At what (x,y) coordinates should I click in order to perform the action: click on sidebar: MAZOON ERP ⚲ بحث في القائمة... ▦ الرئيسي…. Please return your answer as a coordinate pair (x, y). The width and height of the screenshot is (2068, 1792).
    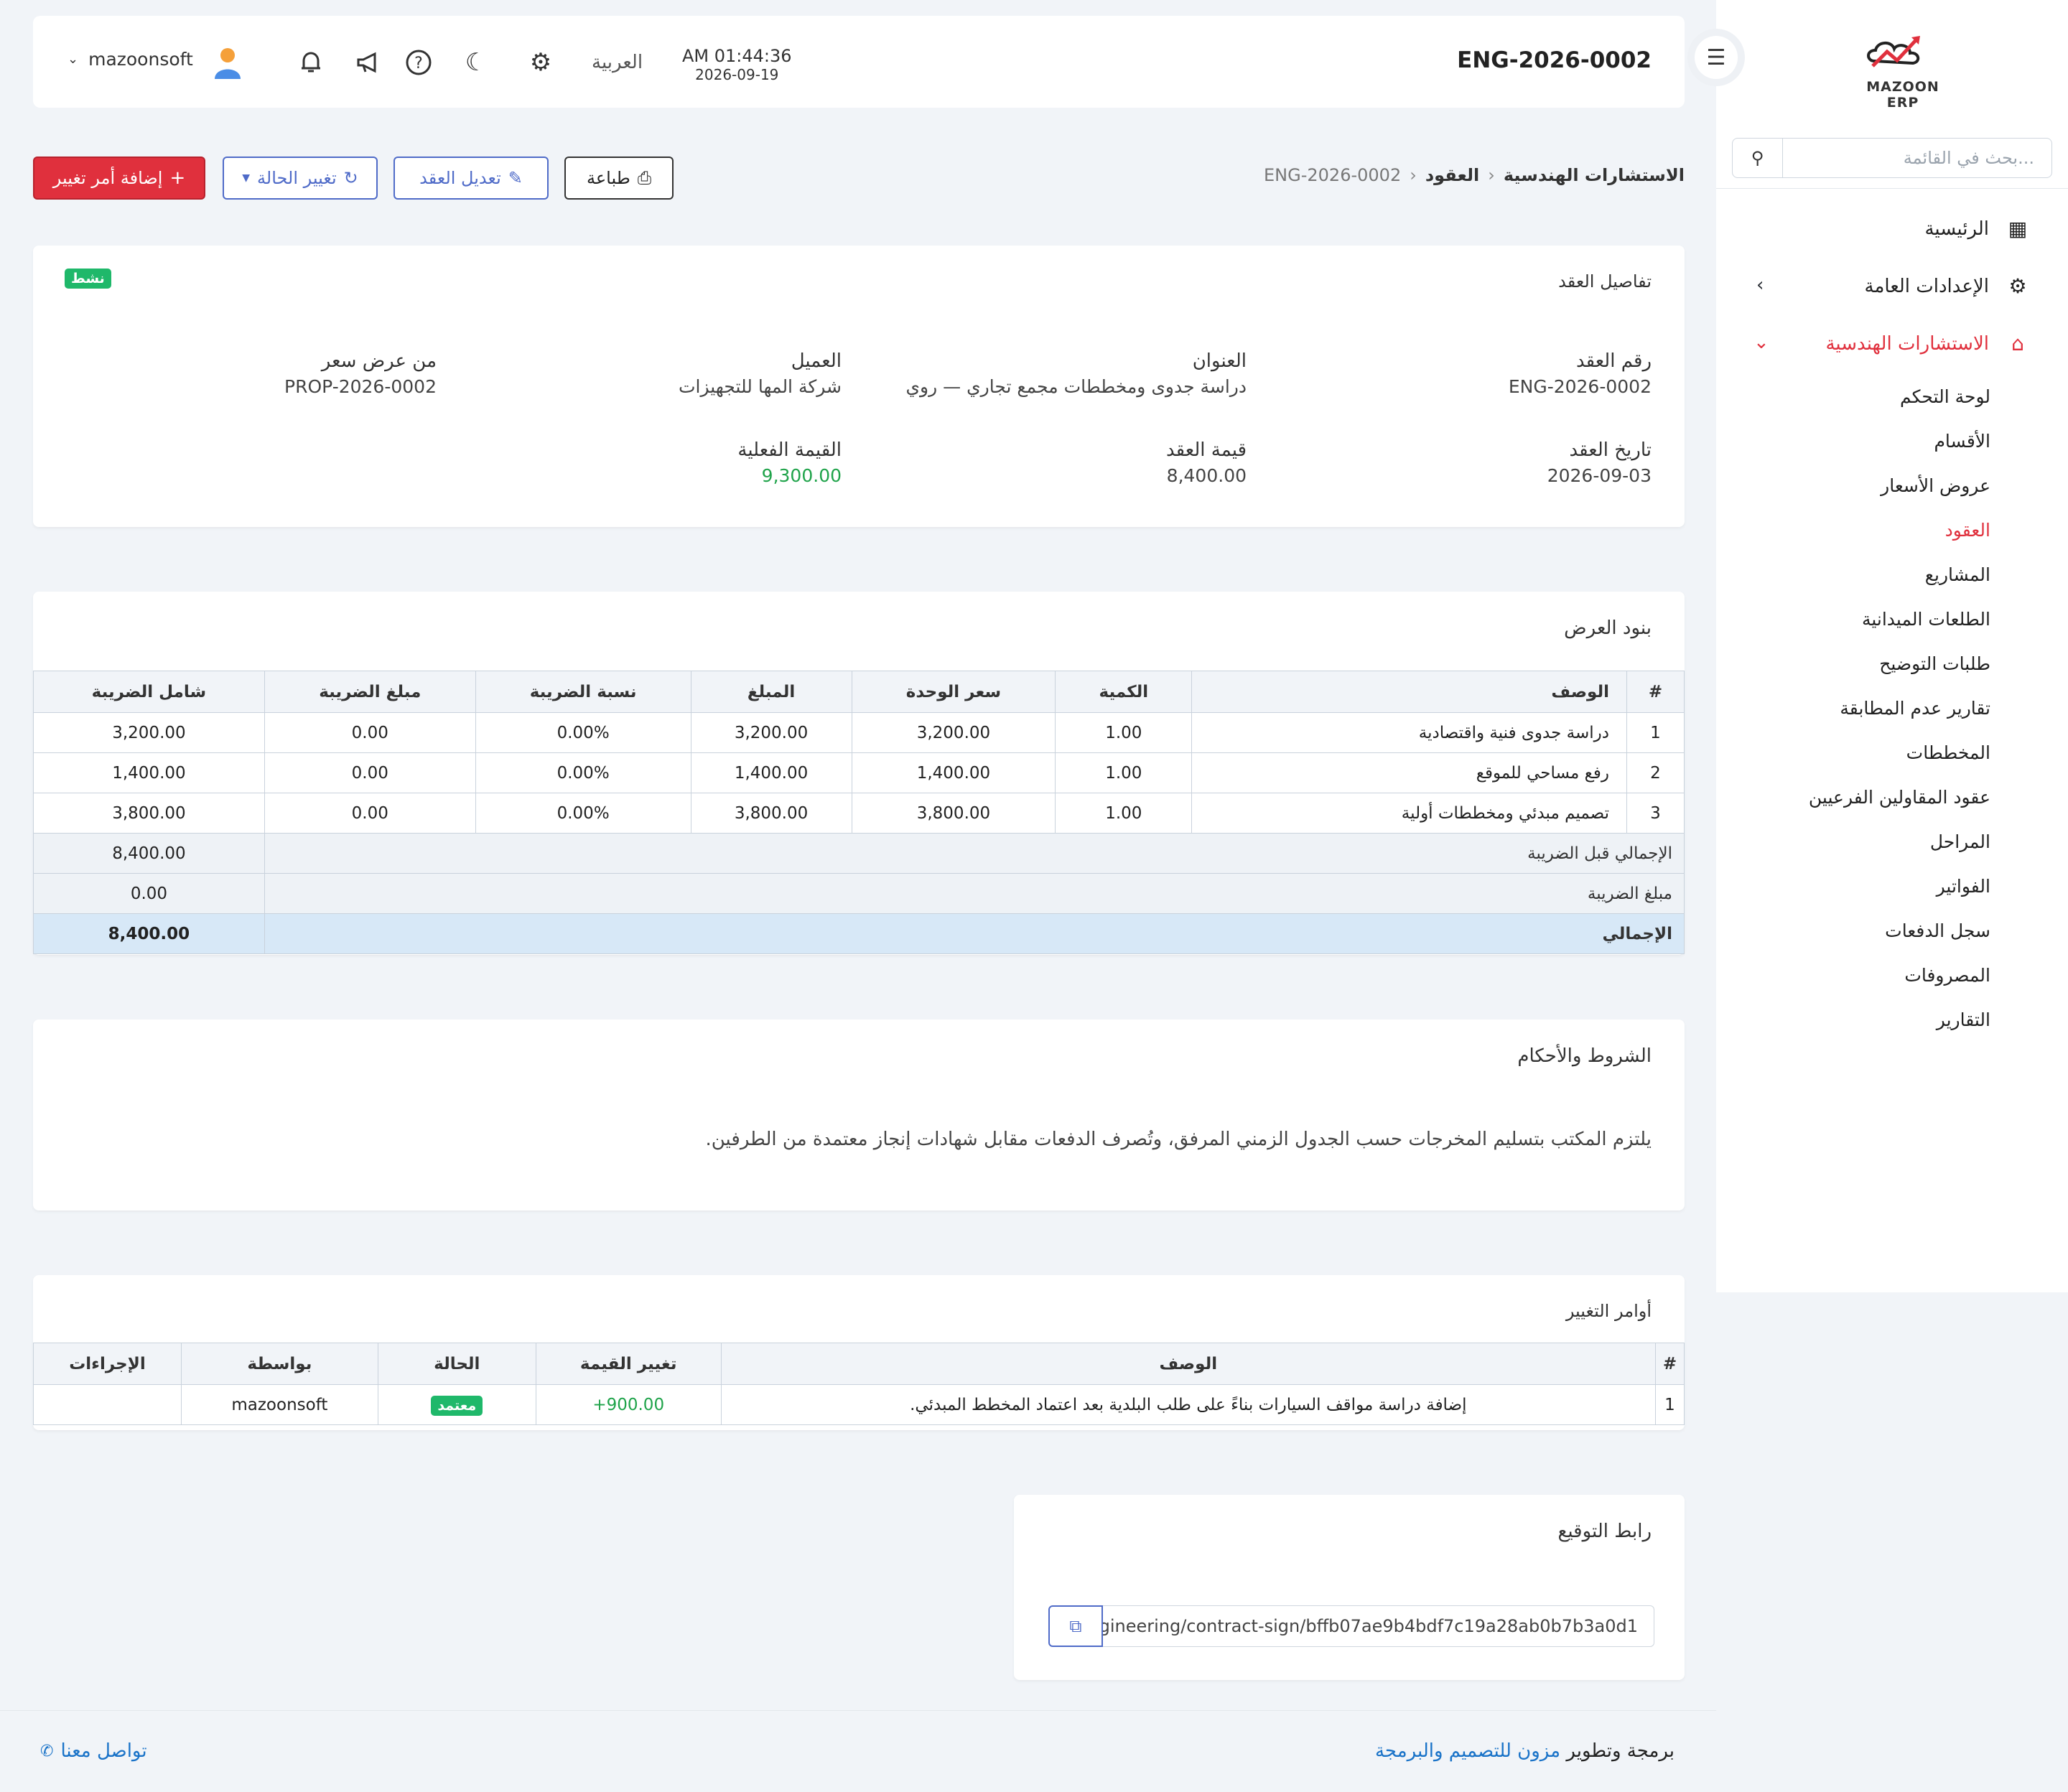
    Looking at the image, I should click on (1892, 646).